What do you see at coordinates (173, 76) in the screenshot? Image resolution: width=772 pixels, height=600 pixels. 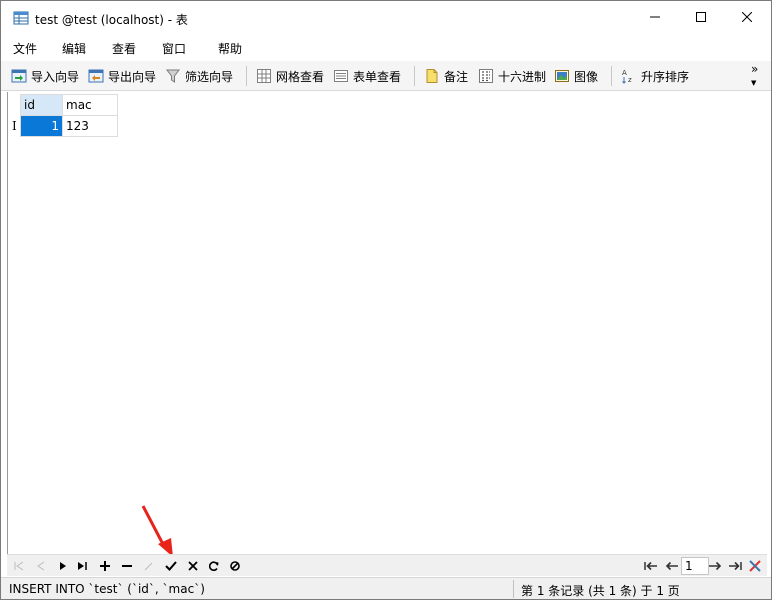 I see `filter-icon` at bounding box center [173, 76].